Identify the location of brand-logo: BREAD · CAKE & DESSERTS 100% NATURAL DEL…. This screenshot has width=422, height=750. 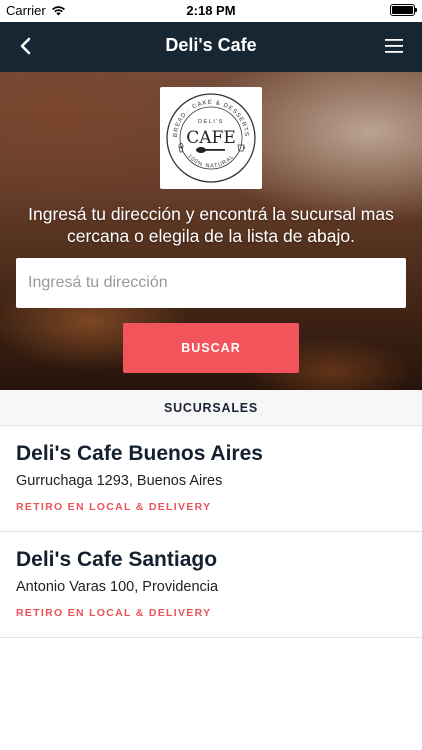
(211, 138).